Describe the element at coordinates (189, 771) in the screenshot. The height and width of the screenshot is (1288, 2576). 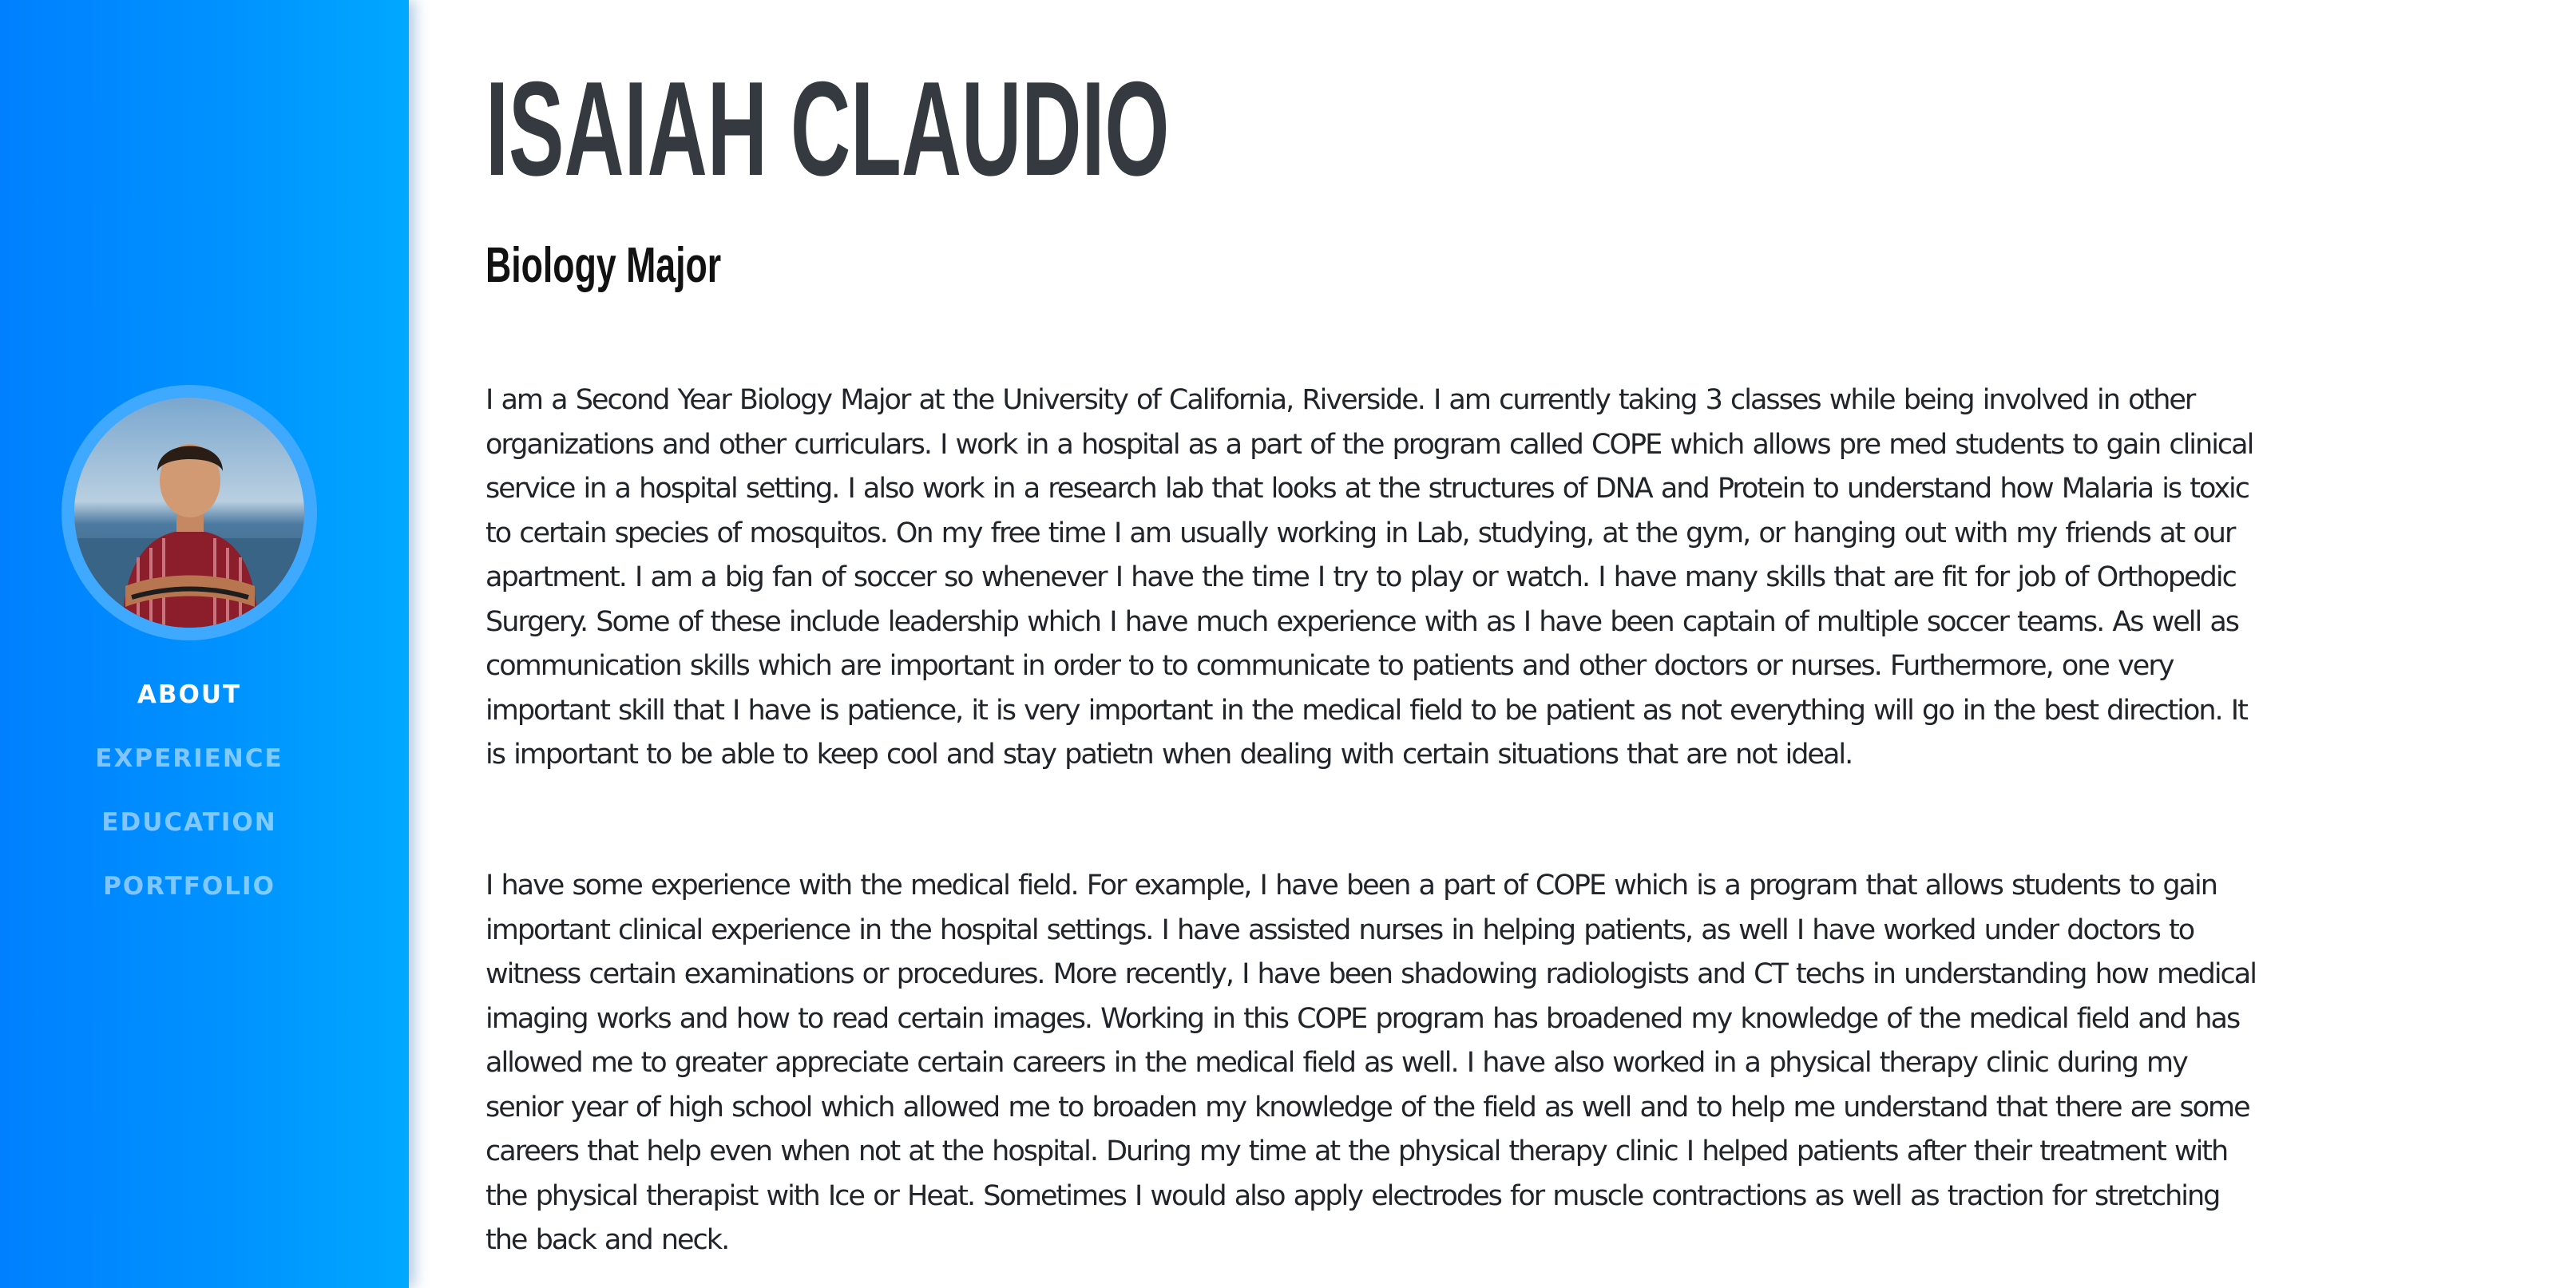
I see `nav-item-experience: EXPERIENCE` at that location.